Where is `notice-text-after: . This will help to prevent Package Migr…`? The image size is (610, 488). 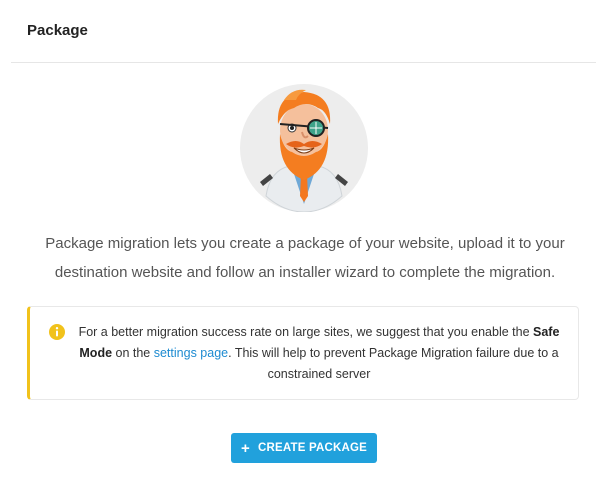 notice-text-after: . This will help to prevent Package Migr… is located at coordinates (393, 363).